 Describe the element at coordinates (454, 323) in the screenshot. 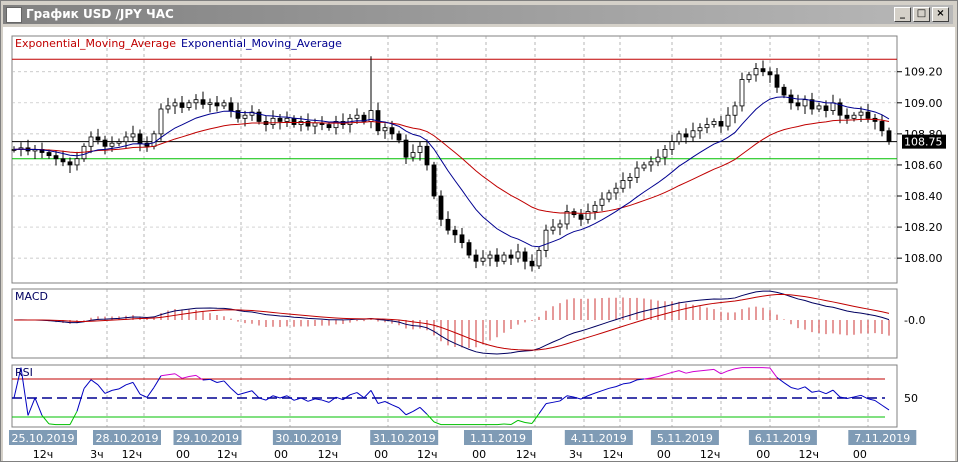

I see `panel-macd` at that location.